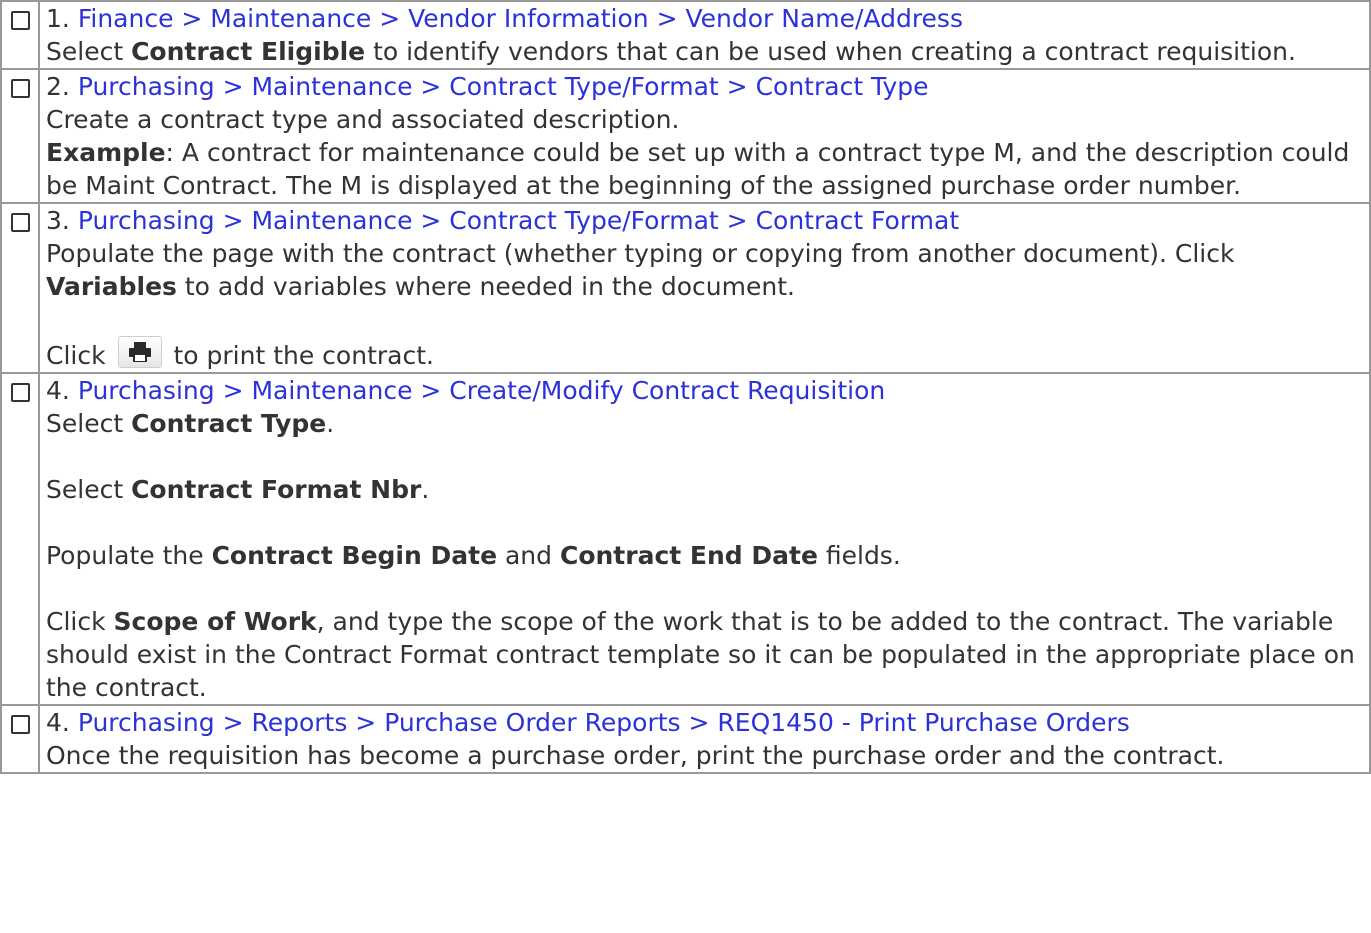 The width and height of the screenshot is (1371, 933). What do you see at coordinates (106, 152) in the screenshot?
I see `example-label: Example` at bounding box center [106, 152].